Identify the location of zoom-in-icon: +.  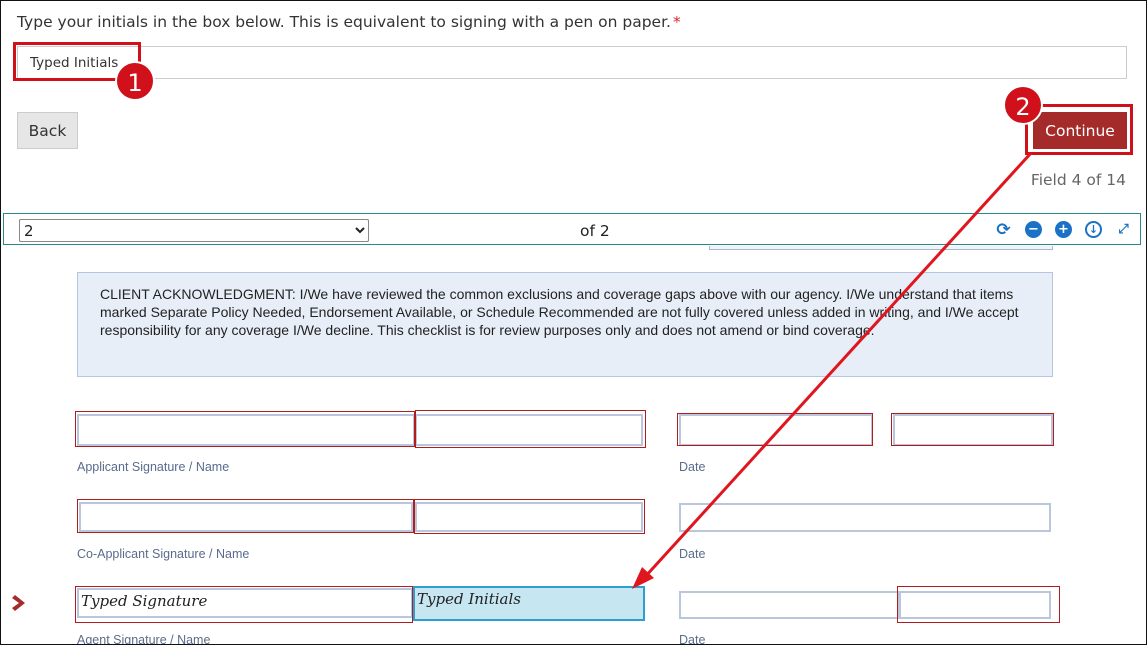
(1063, 229).